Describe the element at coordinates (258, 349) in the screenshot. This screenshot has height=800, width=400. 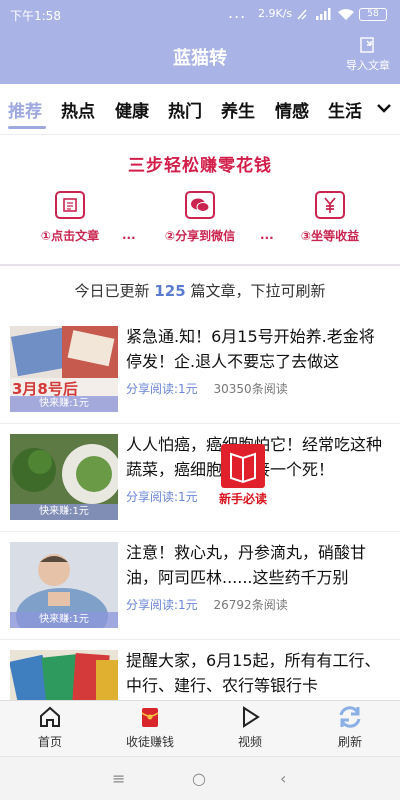
I see `article-title: 紧急通.知！6月15号开始养.老金将停发！企.退人不要忘了去做这` at that location.